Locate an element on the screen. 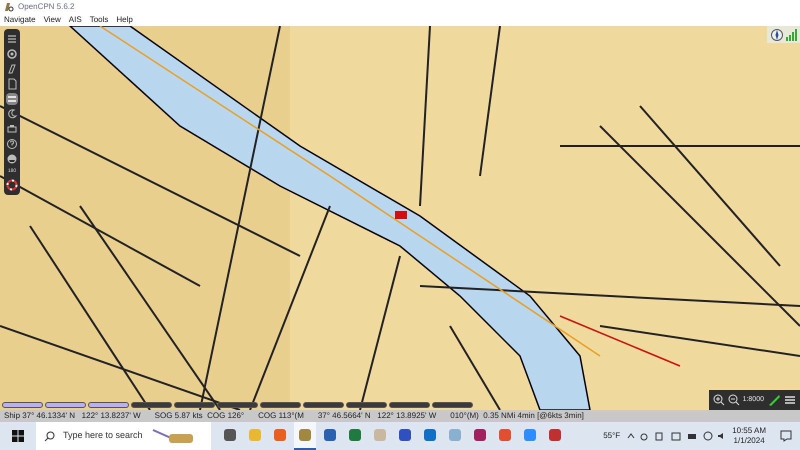  signal-bars-icon is located at coordinates (790, 34).